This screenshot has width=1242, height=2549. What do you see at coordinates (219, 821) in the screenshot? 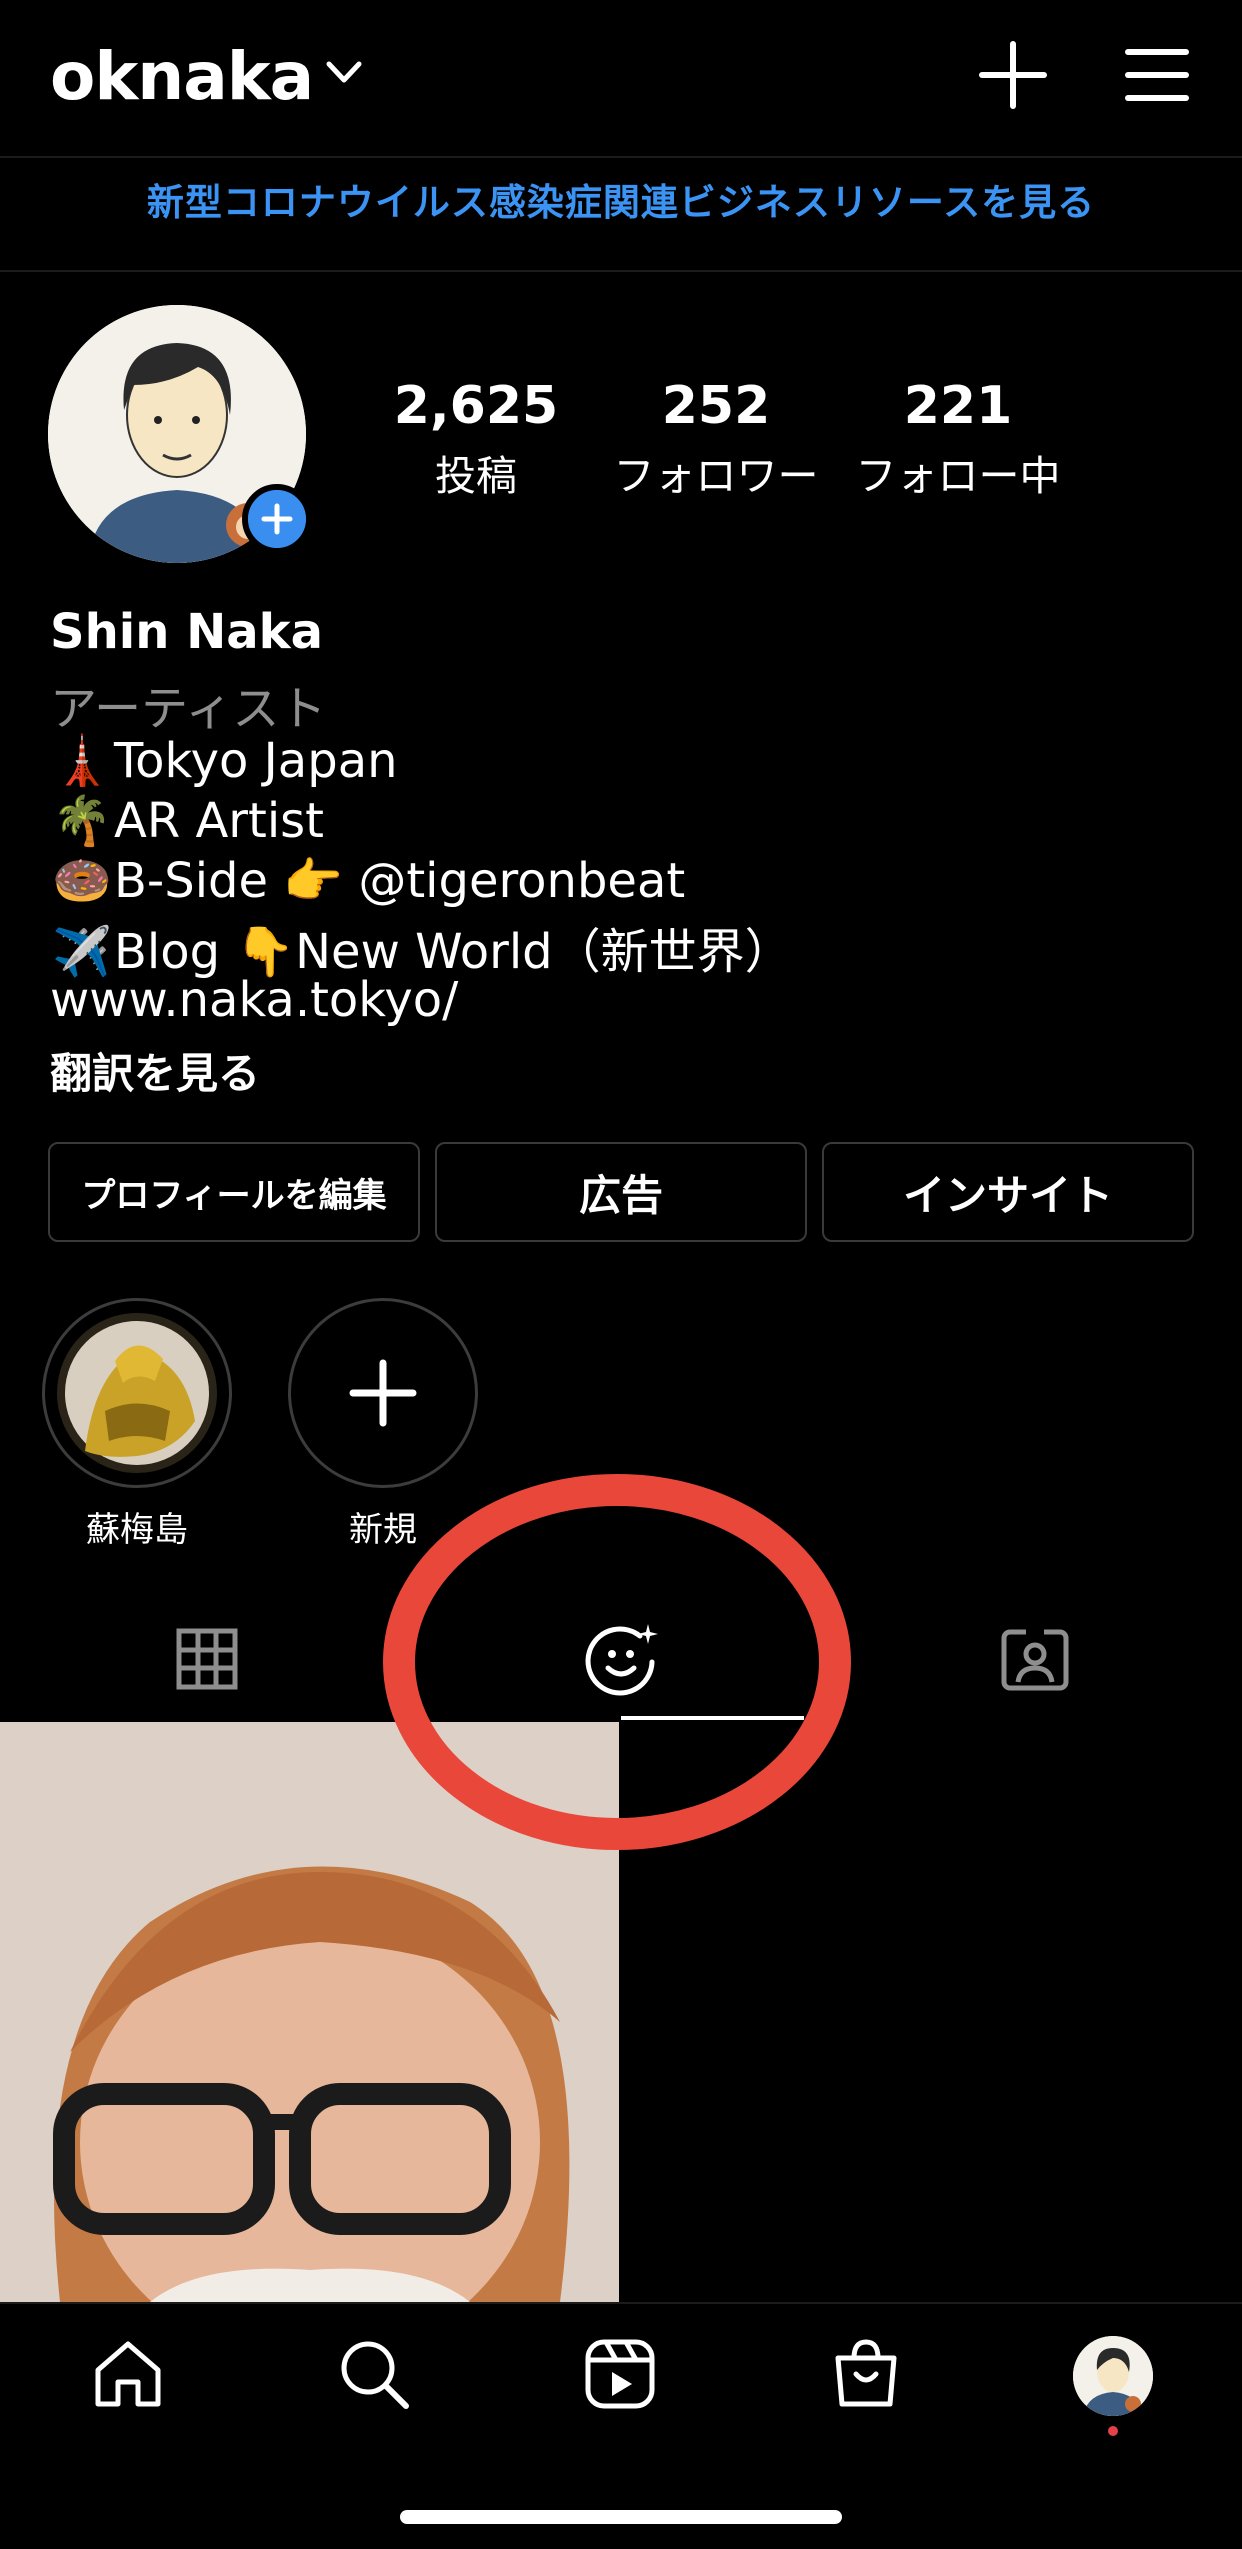
I see `bio-text: AR Artist` at bounding box center [219, 821].